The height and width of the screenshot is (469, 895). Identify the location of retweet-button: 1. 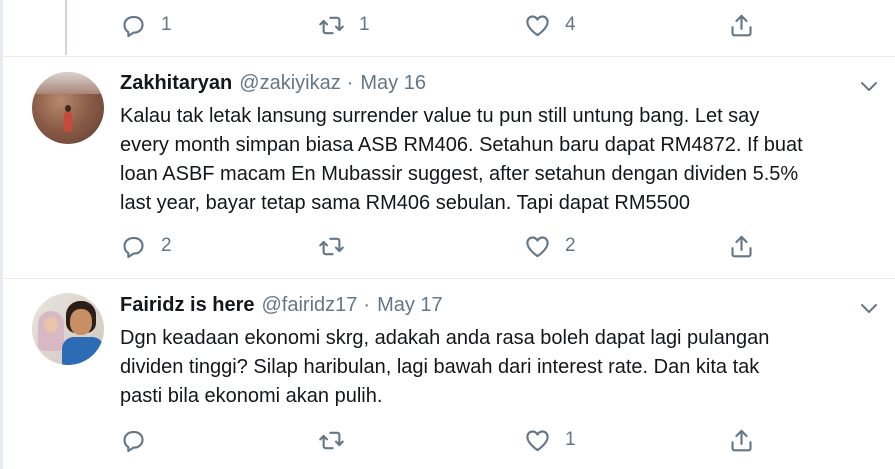
(344, 25).